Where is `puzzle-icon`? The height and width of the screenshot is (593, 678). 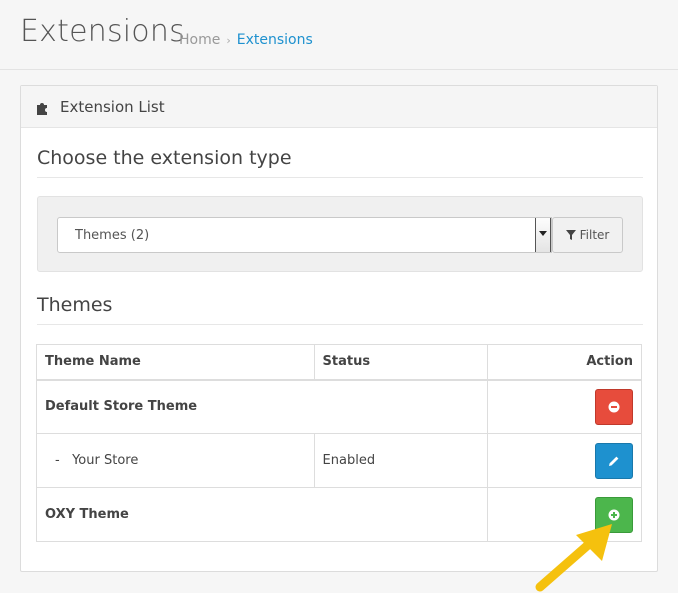
puzzle-icon is located at coordinates (42, 109).